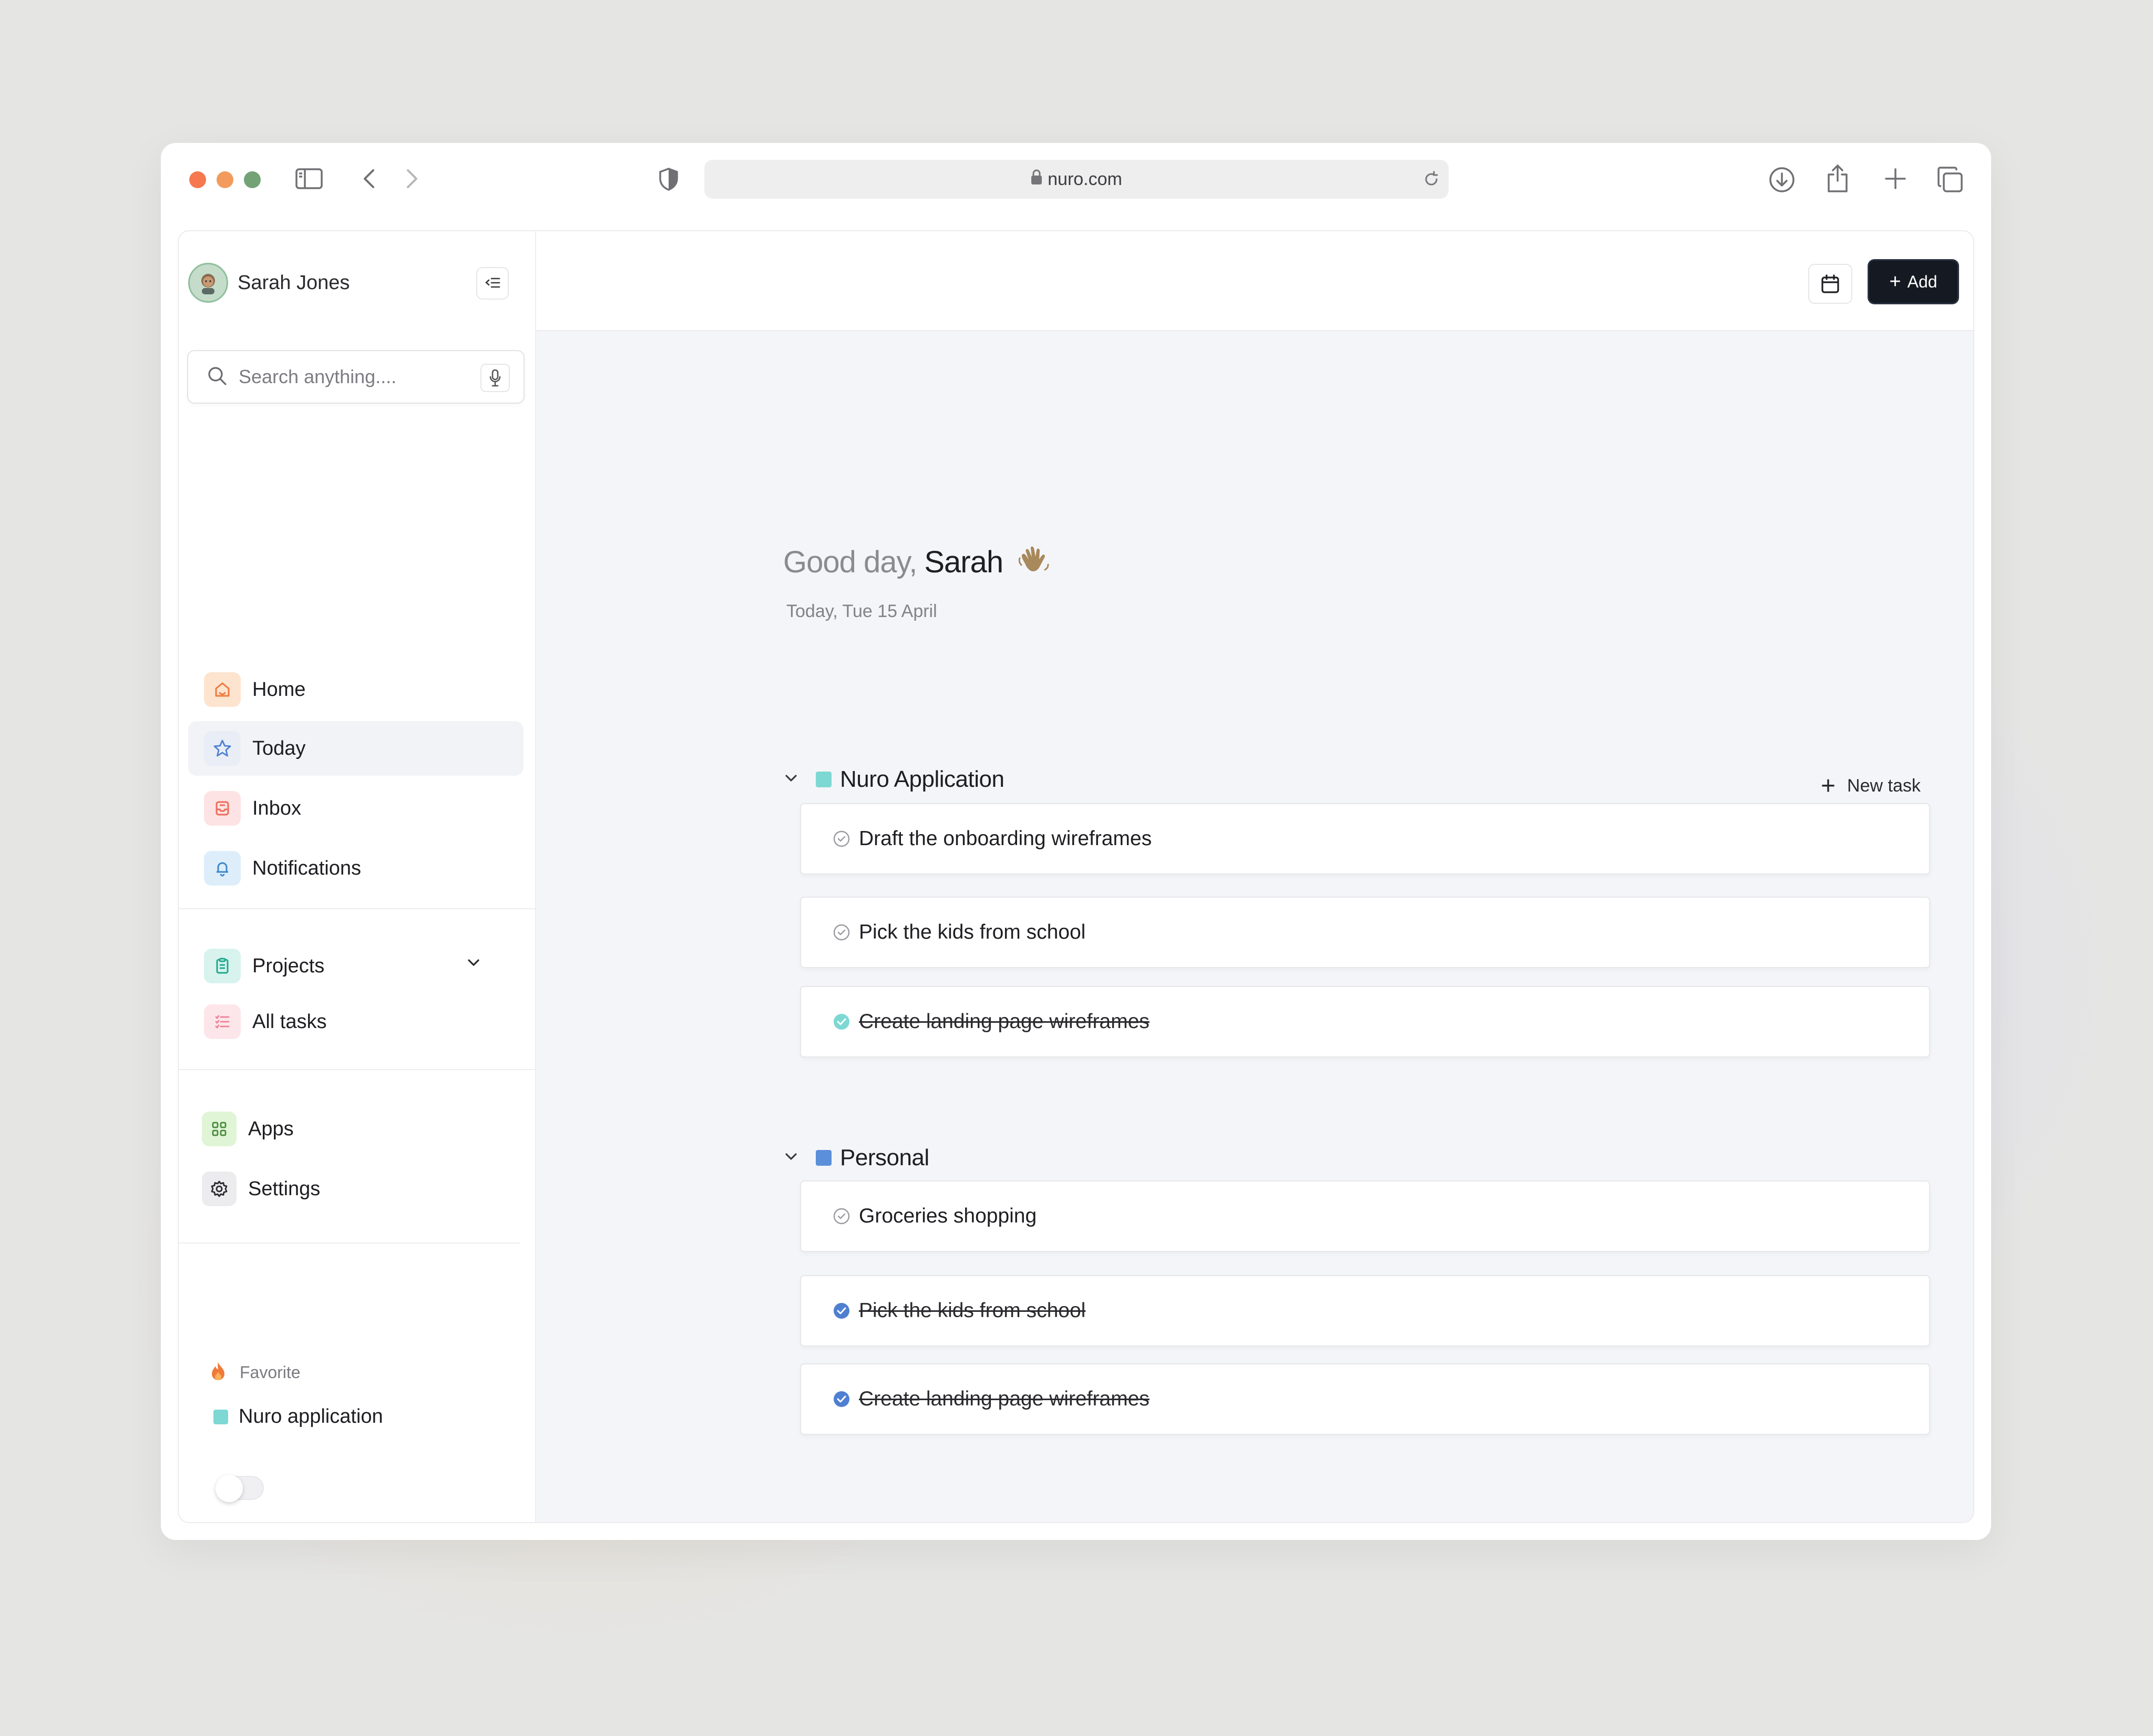 Image resolution: width=2153 pixels, height=1736 pixels. I want to click on search-box, so click(356, 377).